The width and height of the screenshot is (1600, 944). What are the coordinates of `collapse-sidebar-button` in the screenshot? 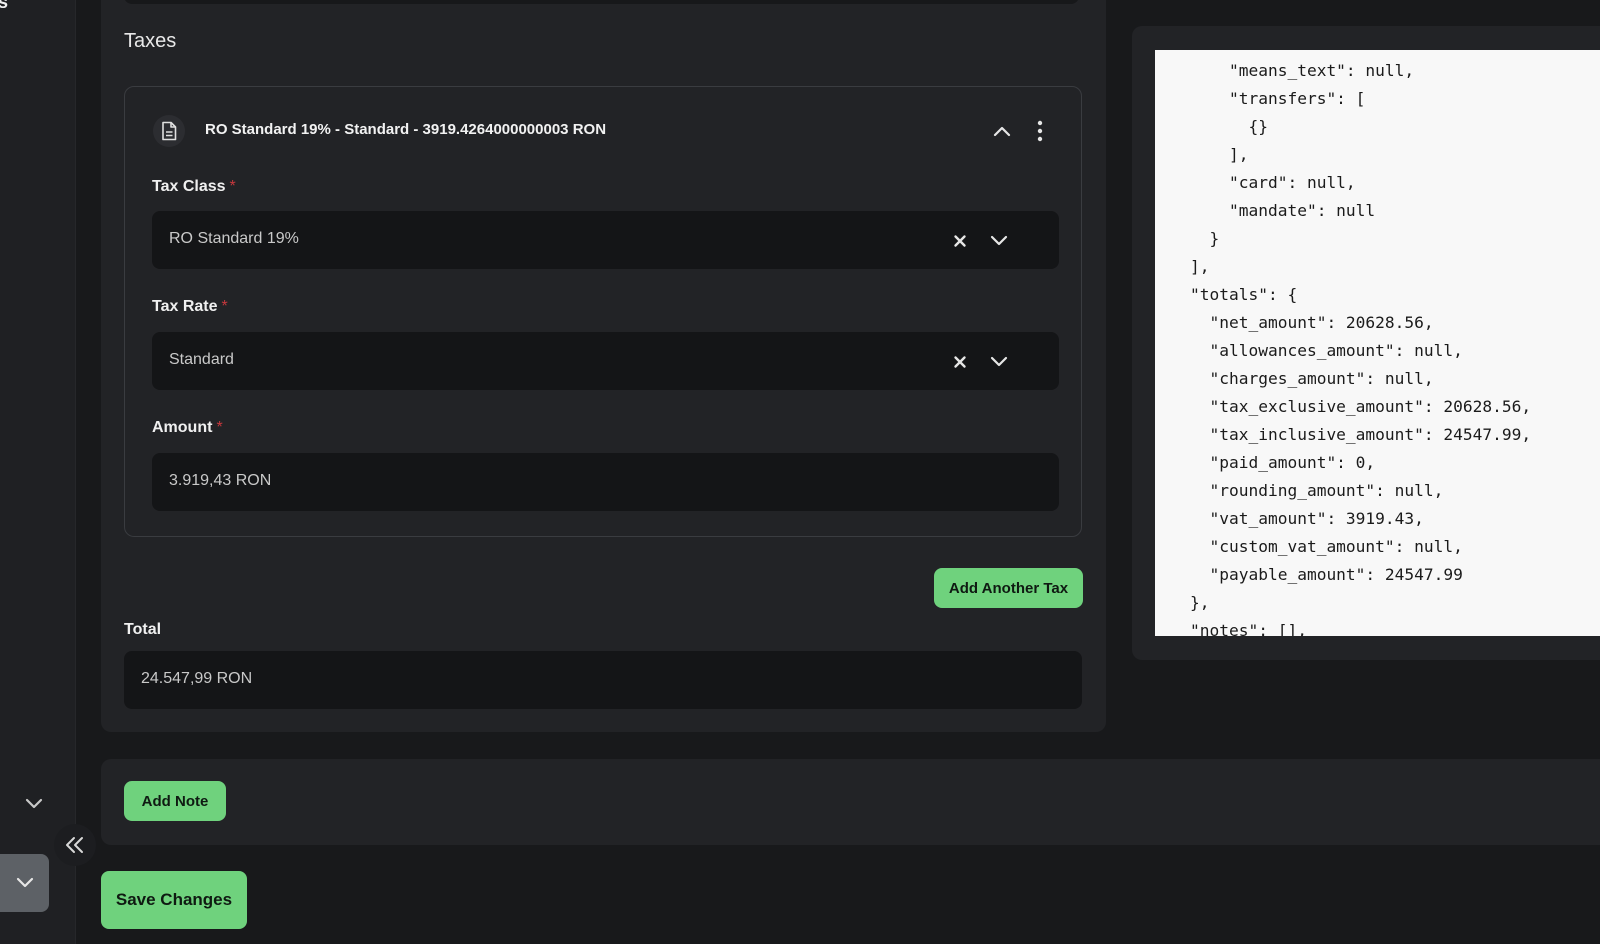 It's located at (75, 845).